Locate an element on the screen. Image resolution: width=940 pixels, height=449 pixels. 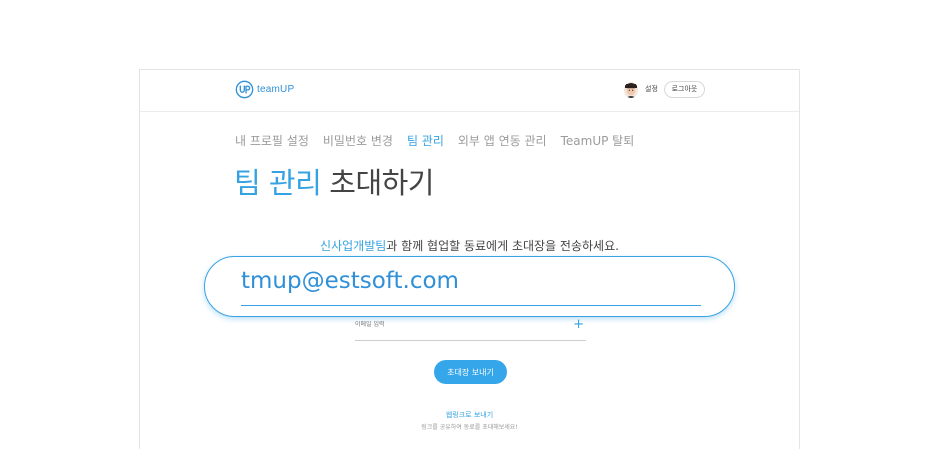
team-name: 신사업개발팀 is located at coordinates (353, 246).